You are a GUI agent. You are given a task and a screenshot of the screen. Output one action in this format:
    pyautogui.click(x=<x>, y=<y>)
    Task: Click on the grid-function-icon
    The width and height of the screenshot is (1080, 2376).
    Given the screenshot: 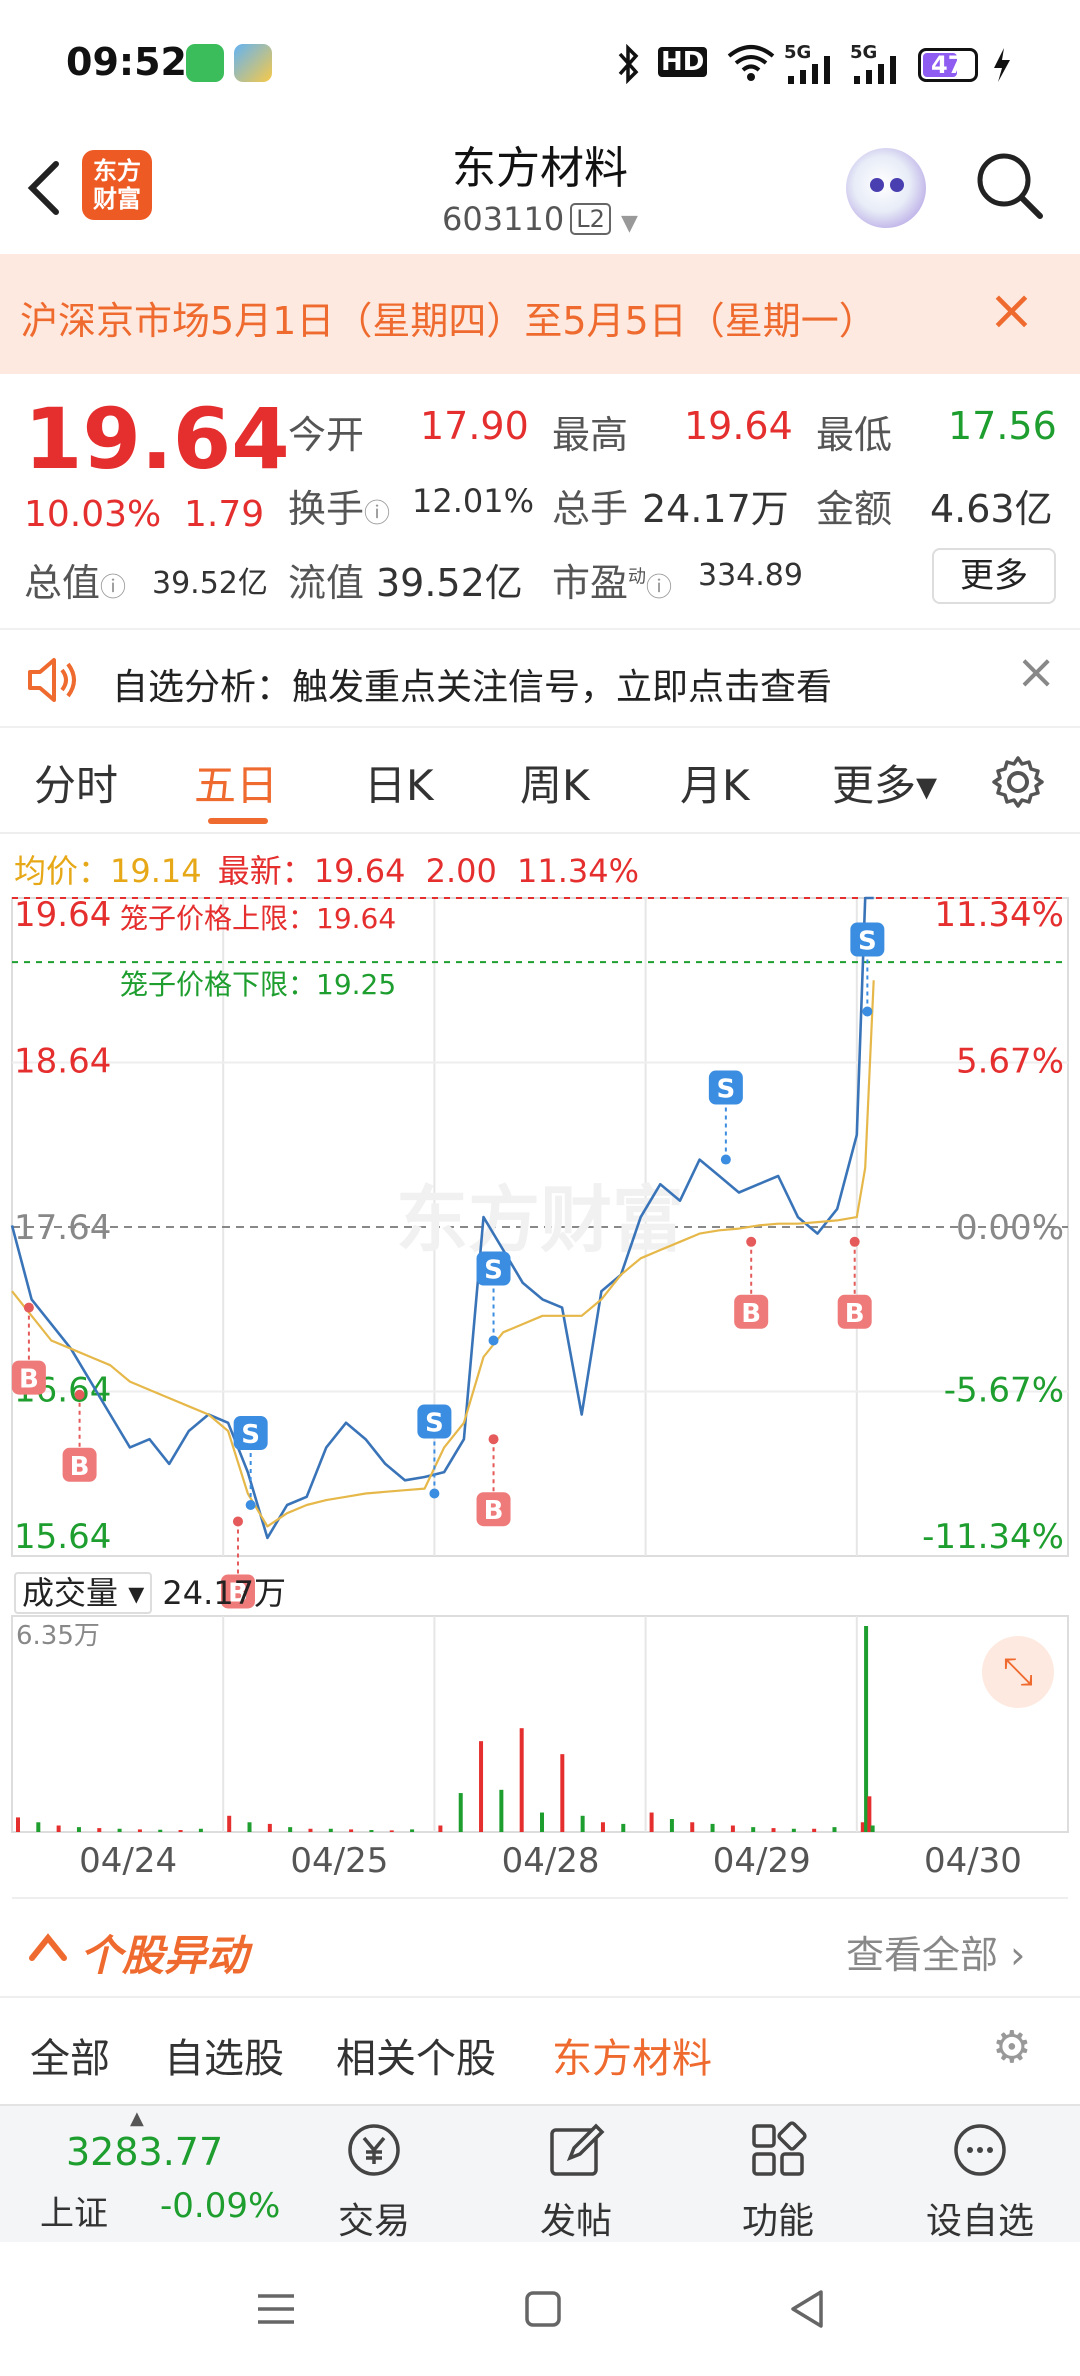 What is the action you would take?
    pyautogui.click(x=778, y=2150)
    